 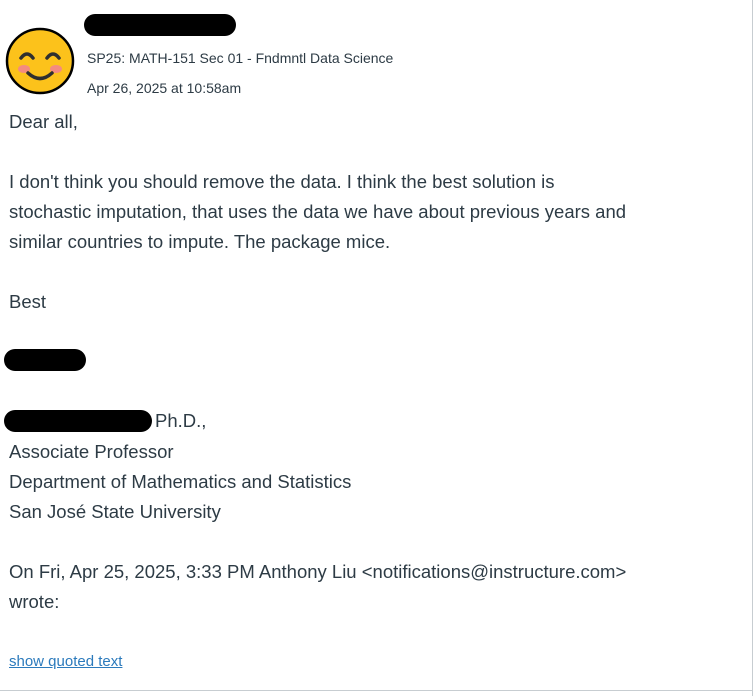 I want to click on greeting: Dear all,, so click(x=43, y=121).